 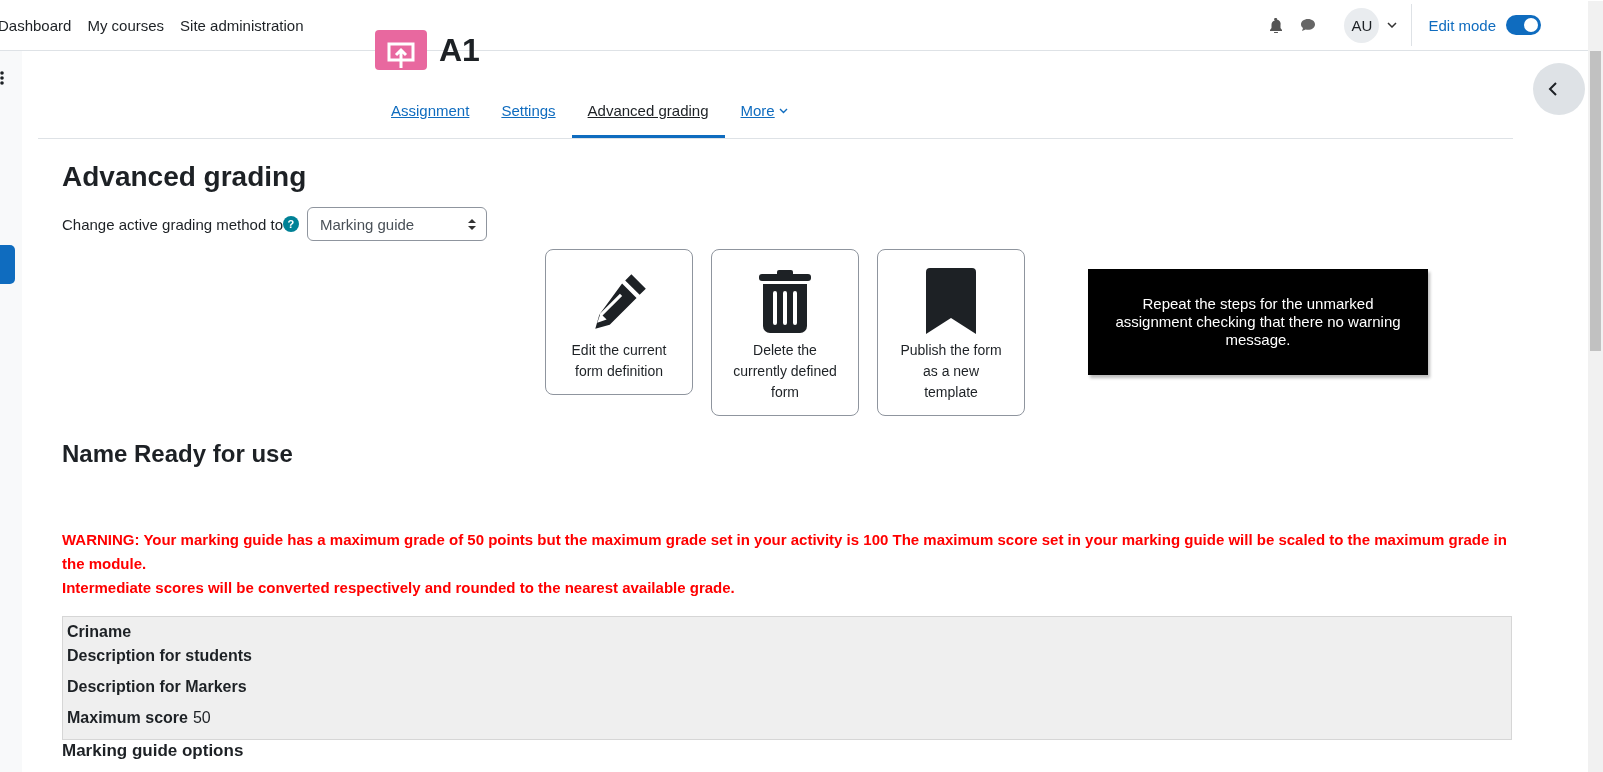 What do you see at coordinates (1276, 25) in the screenshot?
I see `bell-icon` at bounding box center [1276, 25].